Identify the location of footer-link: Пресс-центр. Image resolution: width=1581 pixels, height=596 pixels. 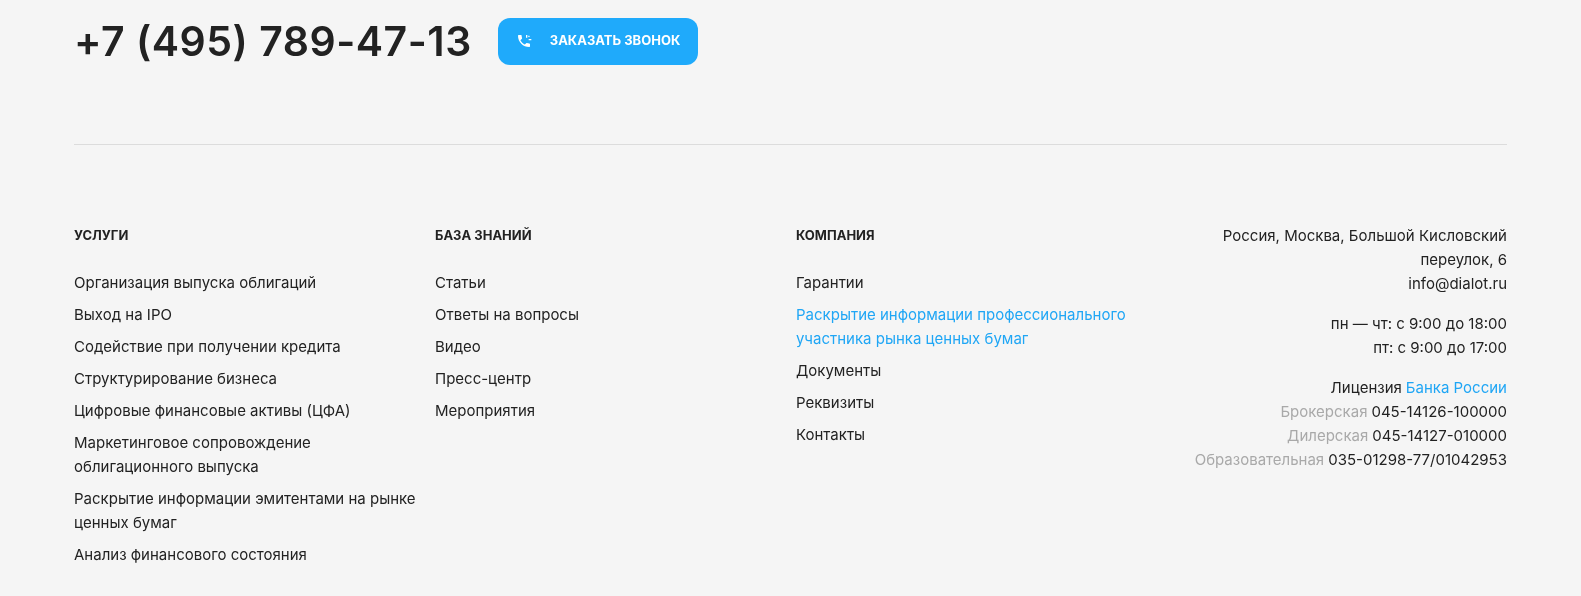
(610, 379).